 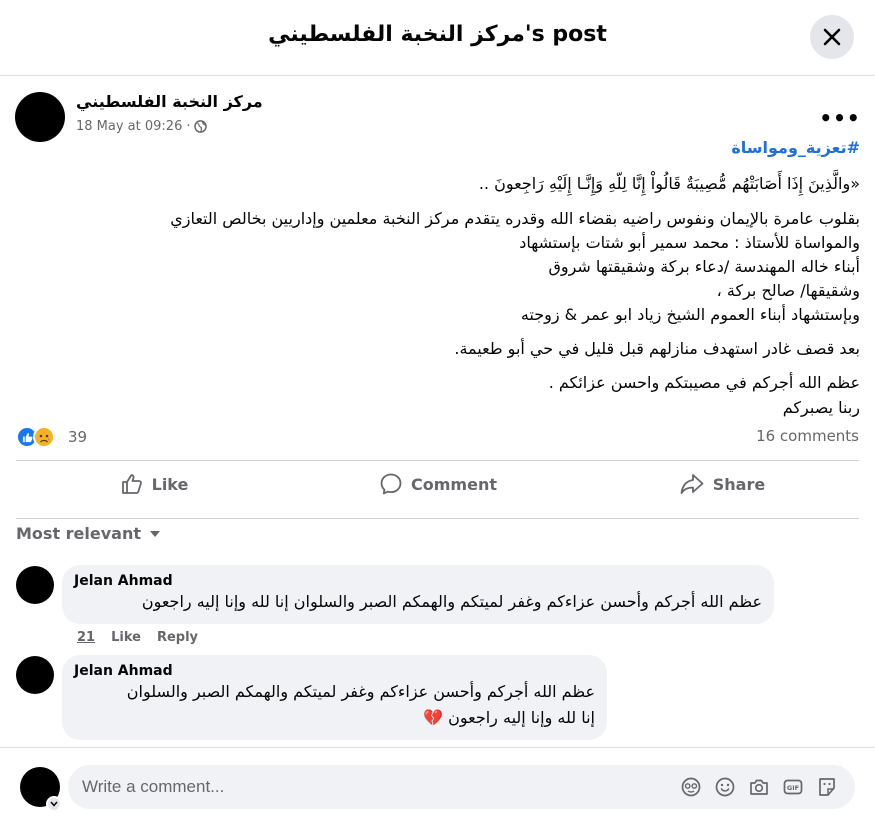 I want to click on comment-sort-dropdown: Most relevant, so click(x=88, y=533).